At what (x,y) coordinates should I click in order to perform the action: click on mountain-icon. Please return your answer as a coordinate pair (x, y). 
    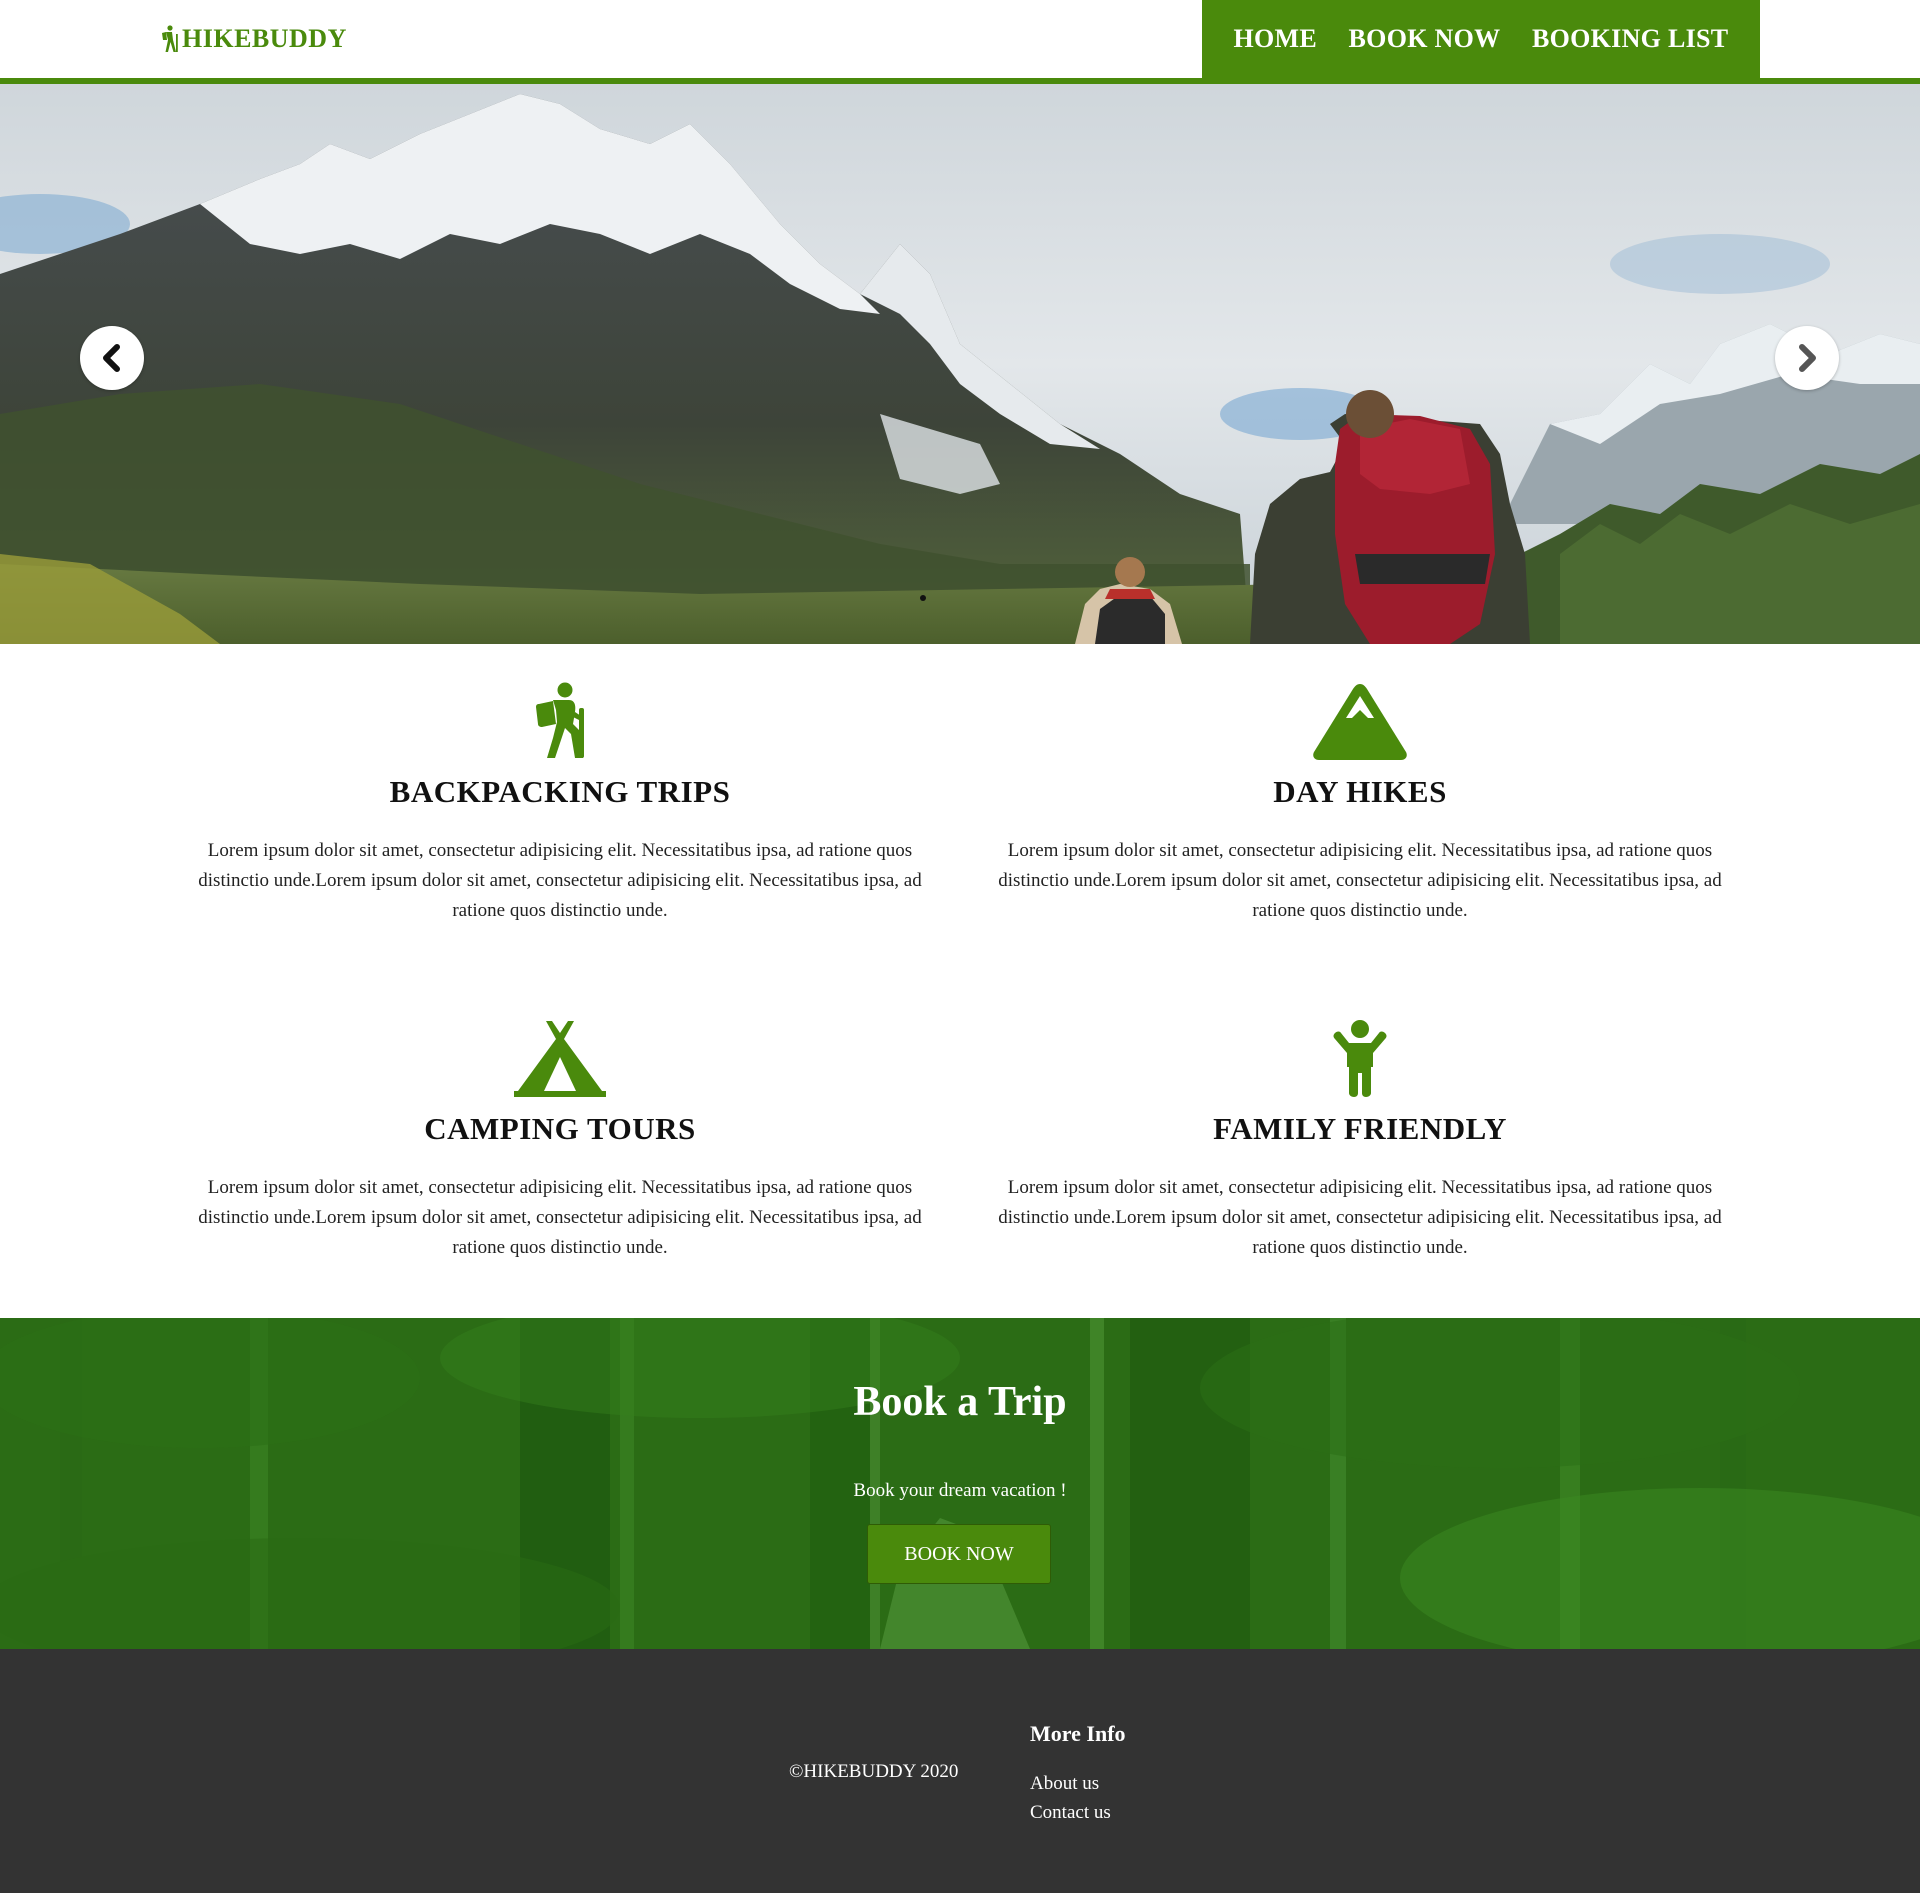
    Looking at the image, I should click on (1360, 720).